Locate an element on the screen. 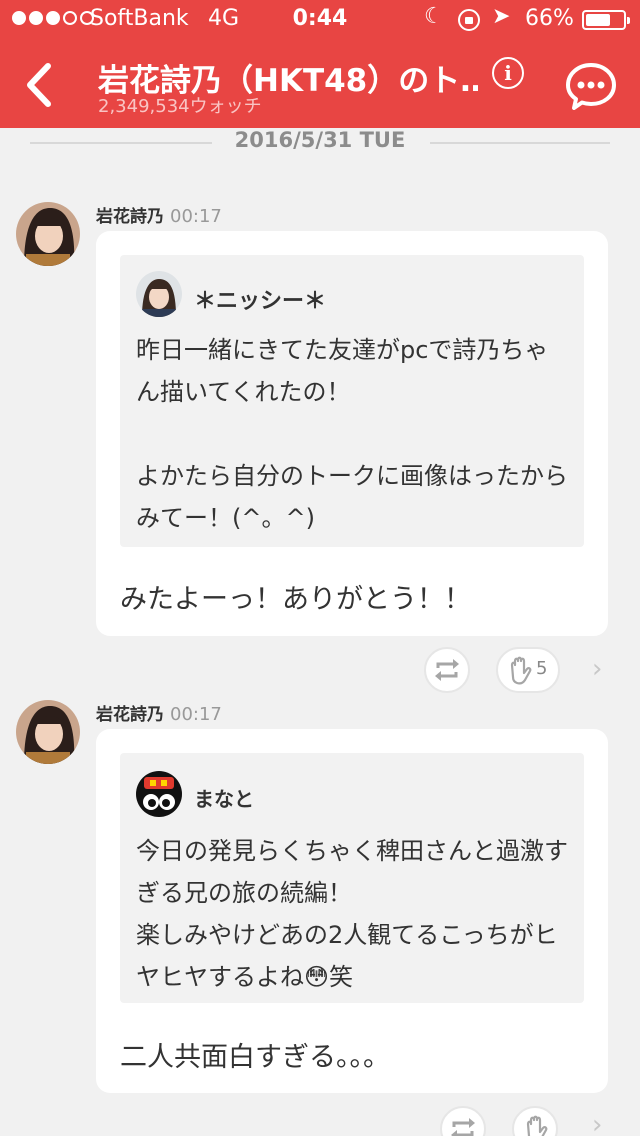 This screenshot has width=640, height=1136. clap-button is located at coordinates (535, 1121).